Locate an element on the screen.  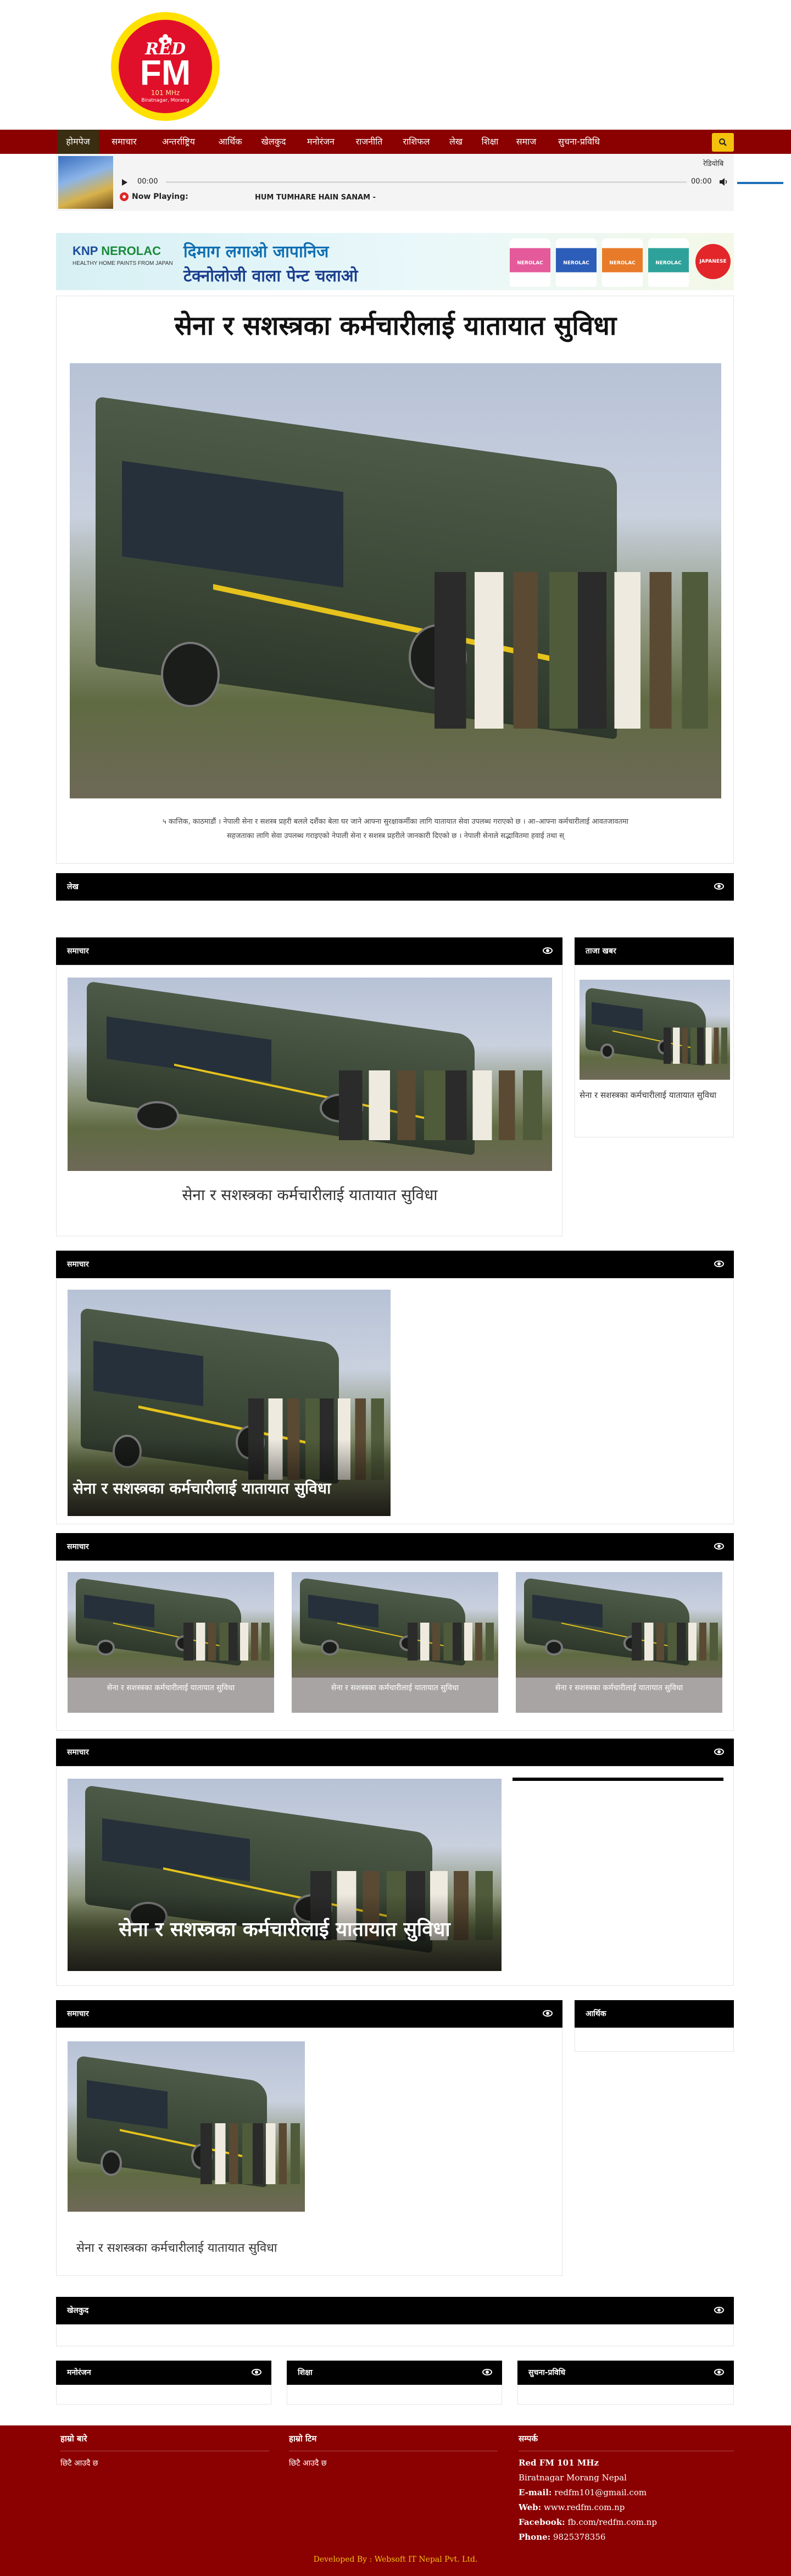
footer-facebook-row: Facebook: fb.com/redfm.com.np is located at coordinates (627, 2522).